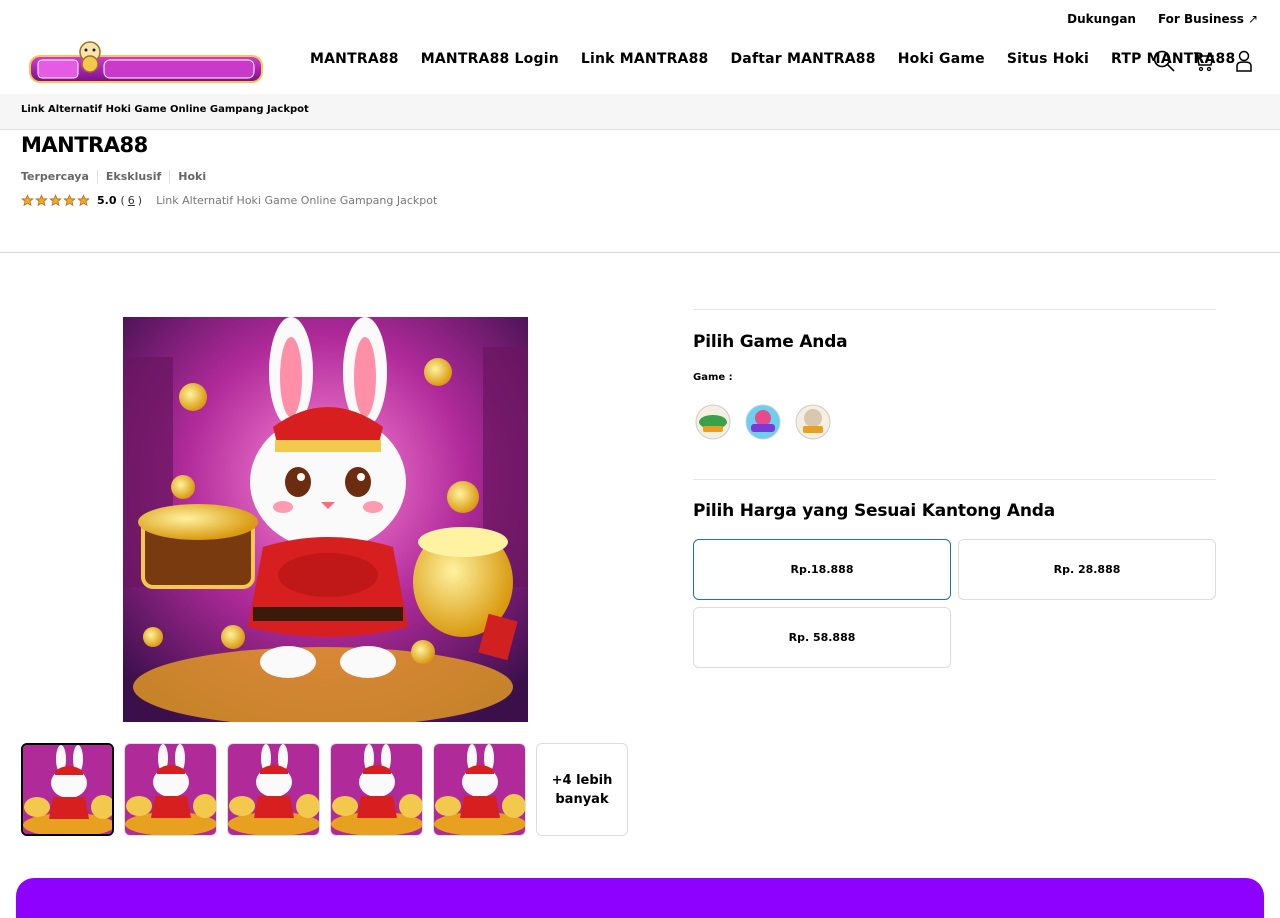  Describe the element at coordinates (822, 569) in the screenshot. I see `price-option-1: Rp.18.888` at that location.